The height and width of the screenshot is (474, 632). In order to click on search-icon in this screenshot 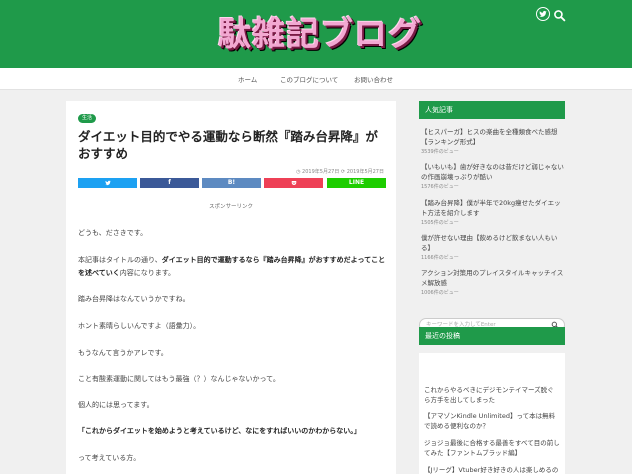, I will do `click(560, 14)`.